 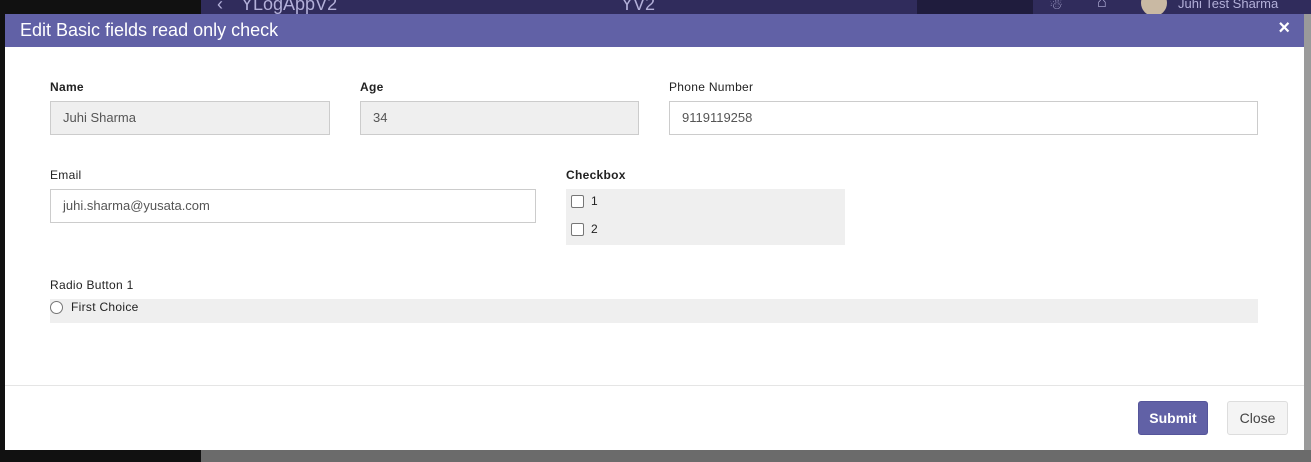 I want to click on checkbox-option-label: 2, so click(x=594, y=229).